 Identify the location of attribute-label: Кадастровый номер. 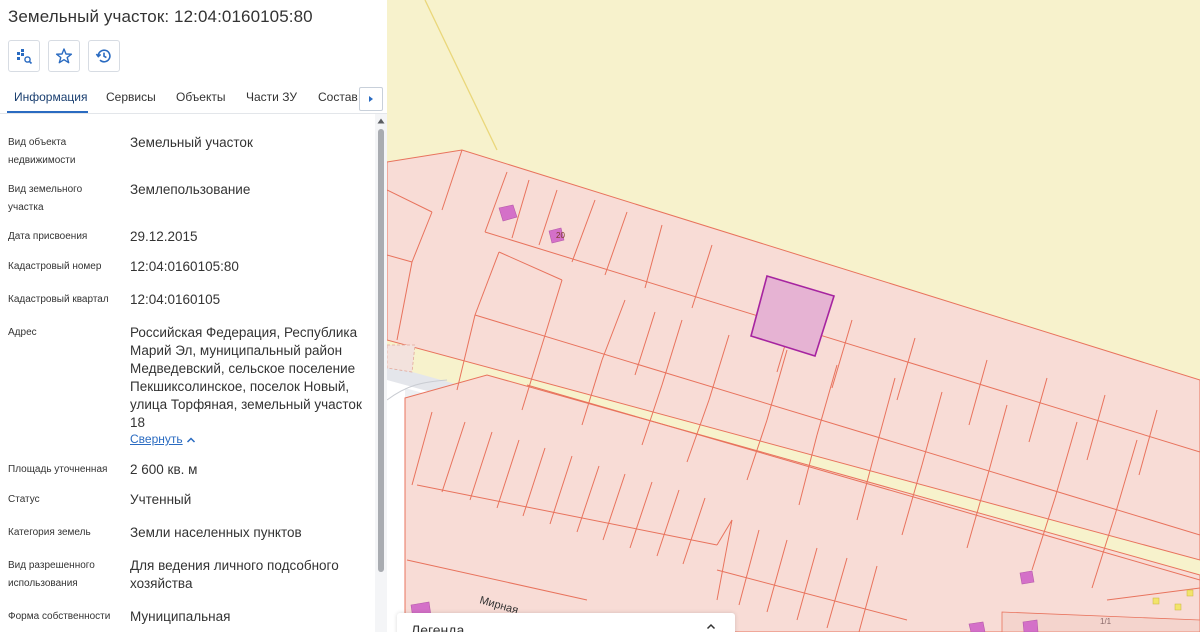
(55, 266).